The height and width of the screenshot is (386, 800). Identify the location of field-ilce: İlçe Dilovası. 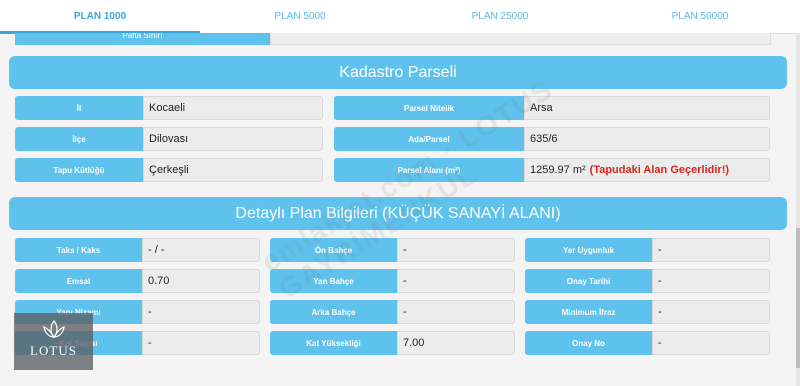
(169, 139).